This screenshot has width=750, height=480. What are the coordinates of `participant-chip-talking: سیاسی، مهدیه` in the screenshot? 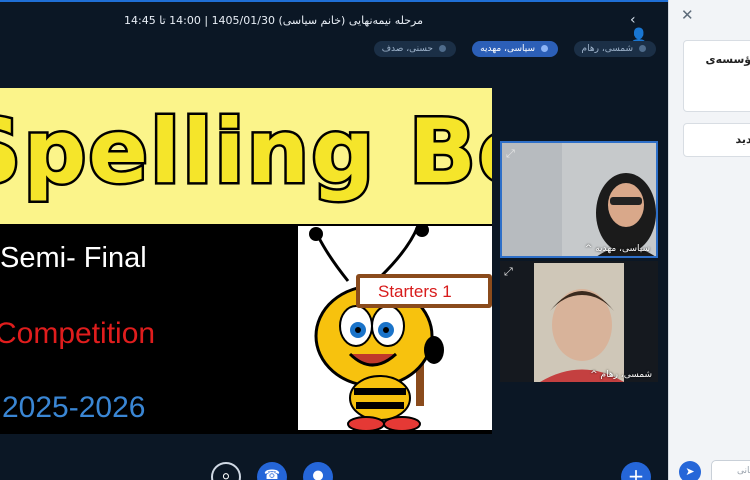 It's located at (515, 49).